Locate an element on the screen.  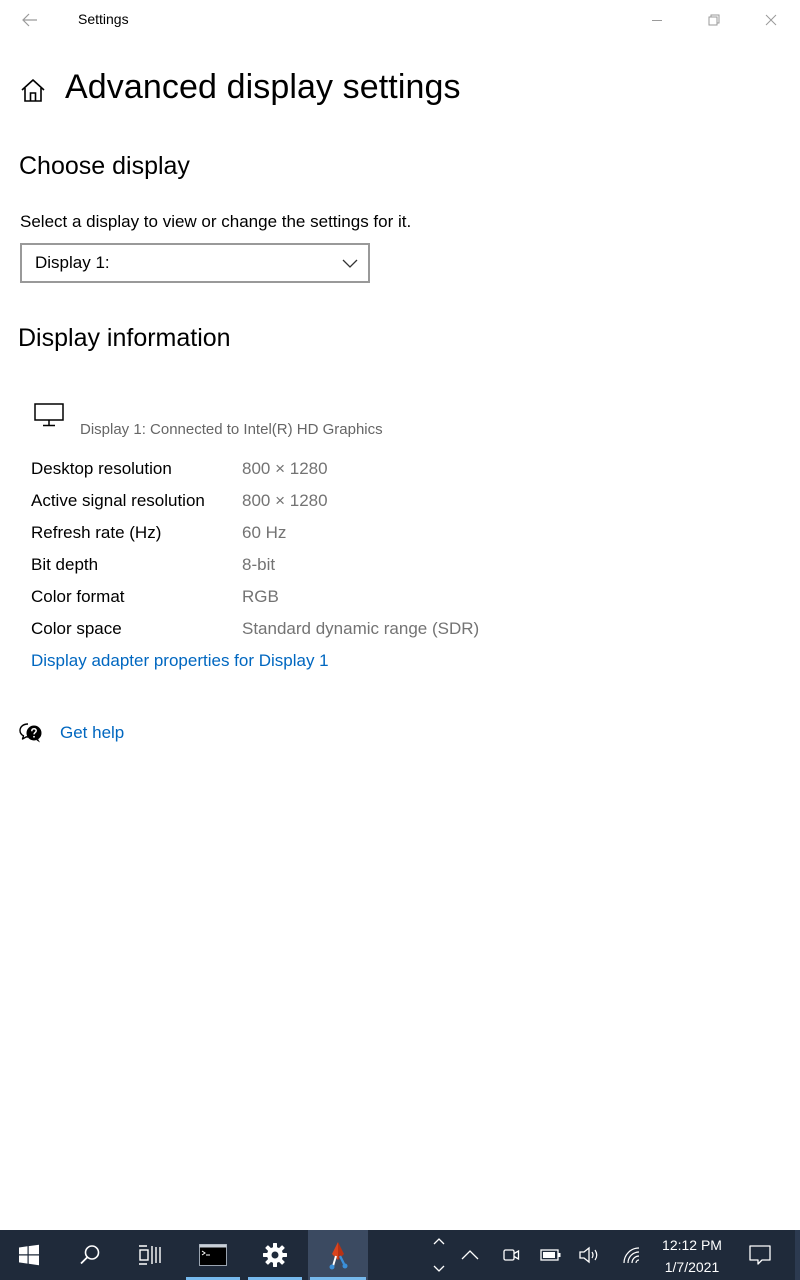
minimize-icon is located at coordinates (657, 20).